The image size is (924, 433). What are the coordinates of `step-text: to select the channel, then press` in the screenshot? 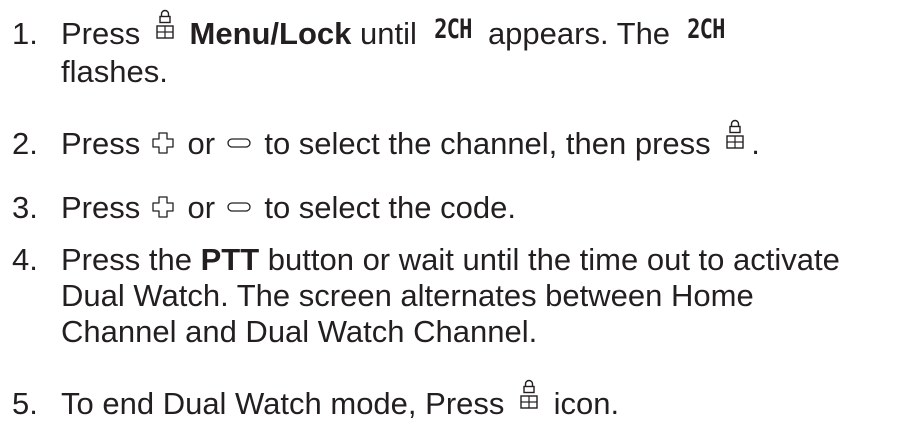 It's located at (487, 143).